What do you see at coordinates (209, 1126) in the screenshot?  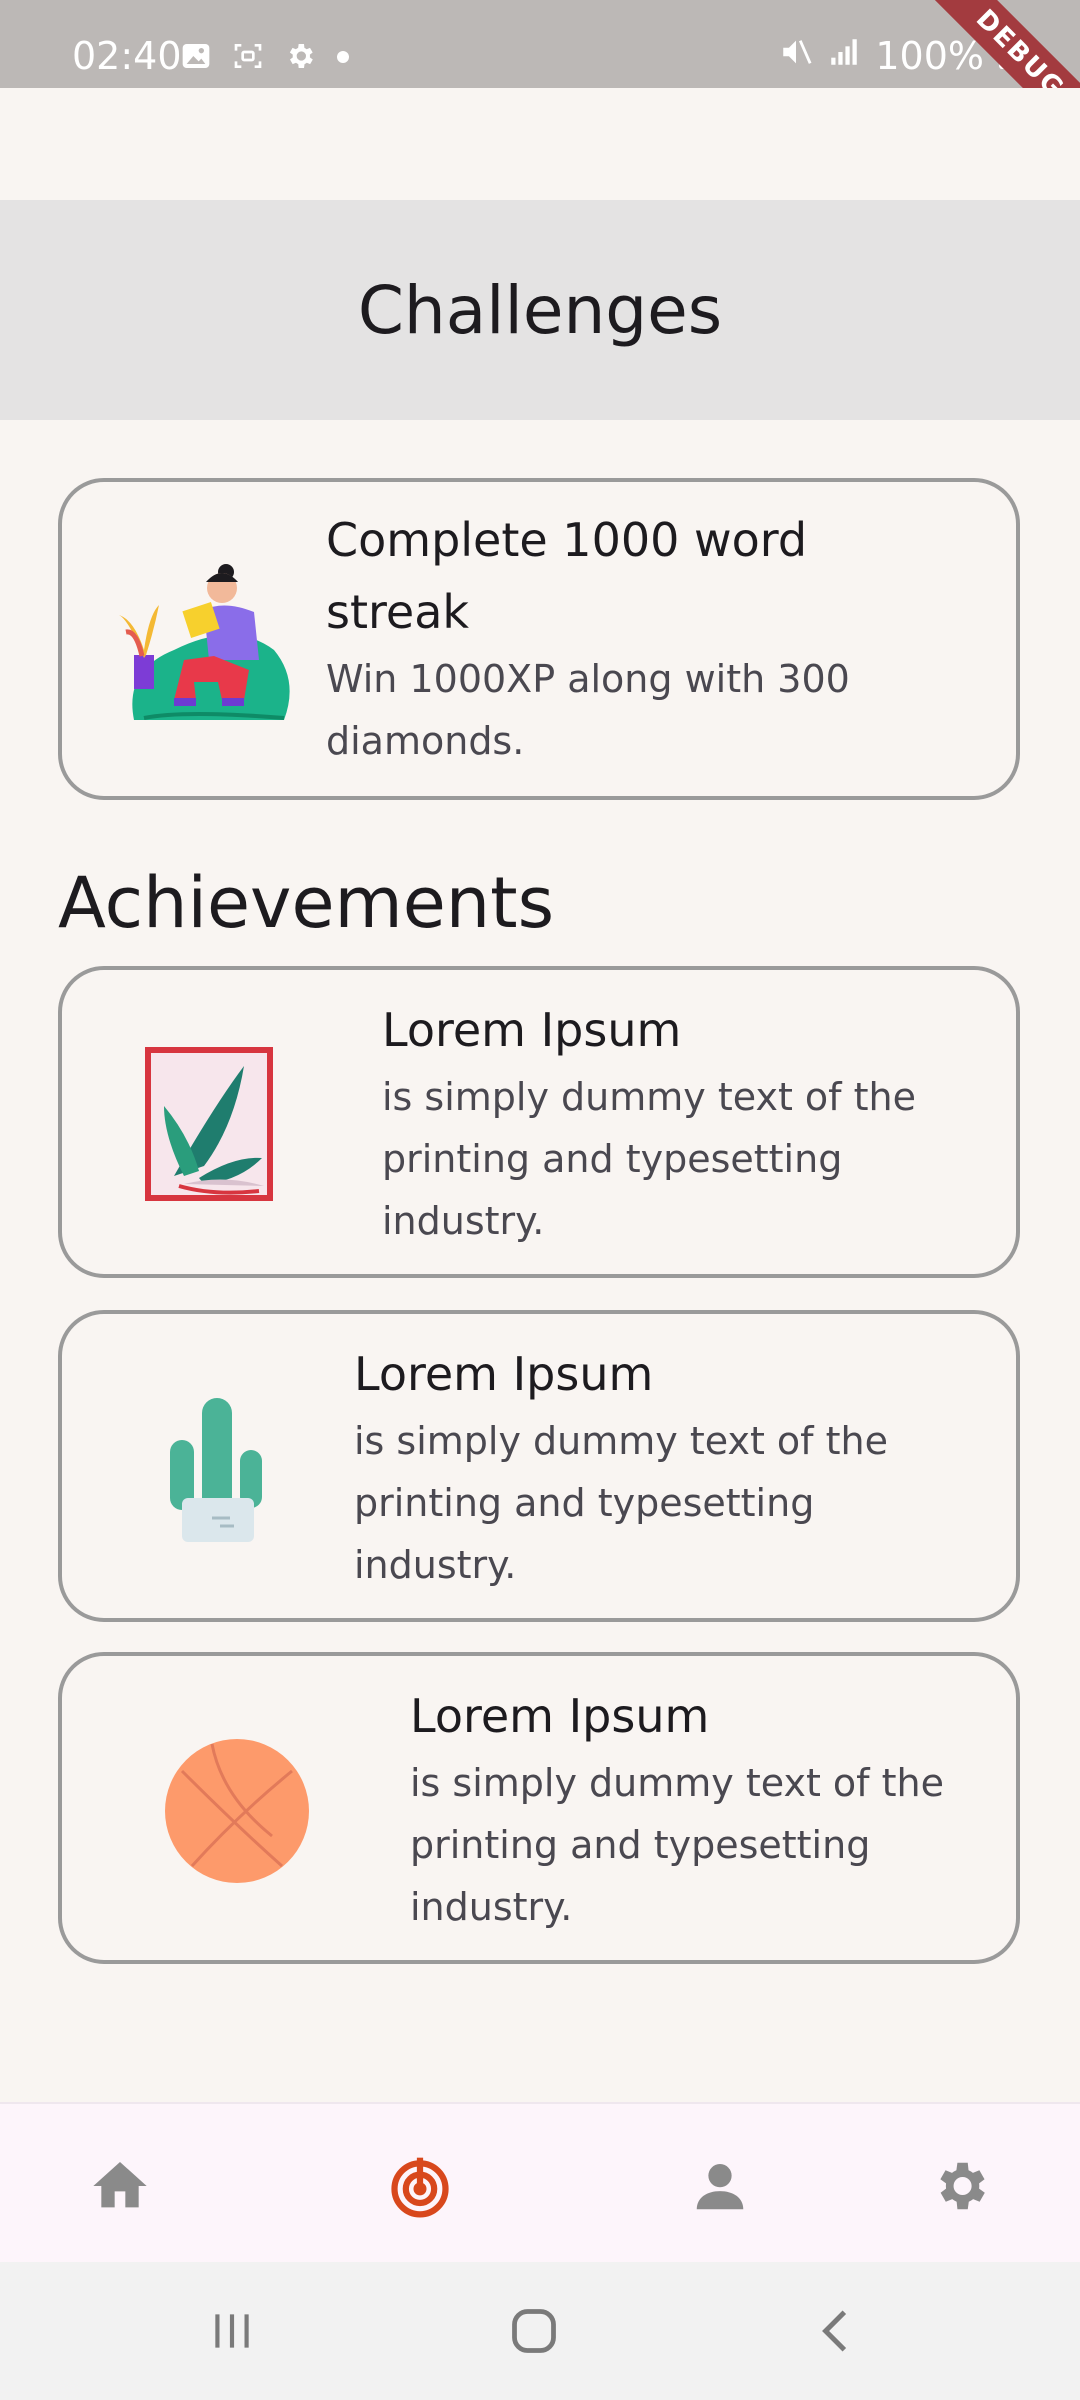 I see `plant-frame-illustration` at bounding box center [209, 1126].